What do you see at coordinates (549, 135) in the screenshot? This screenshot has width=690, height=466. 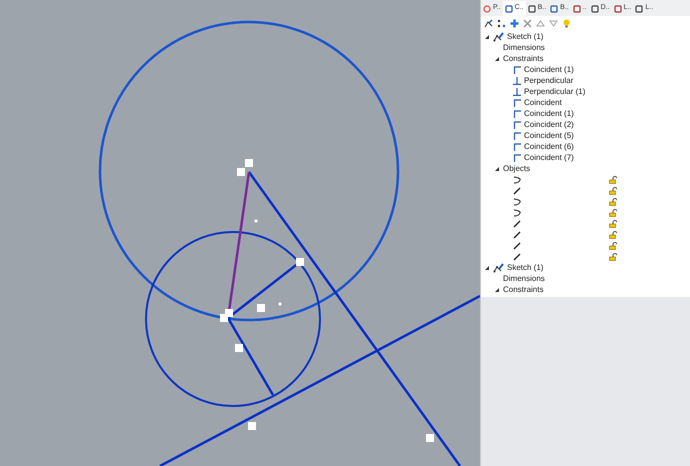 I see `tree-item: Coincident (5)` at bounding box center [549, 135].